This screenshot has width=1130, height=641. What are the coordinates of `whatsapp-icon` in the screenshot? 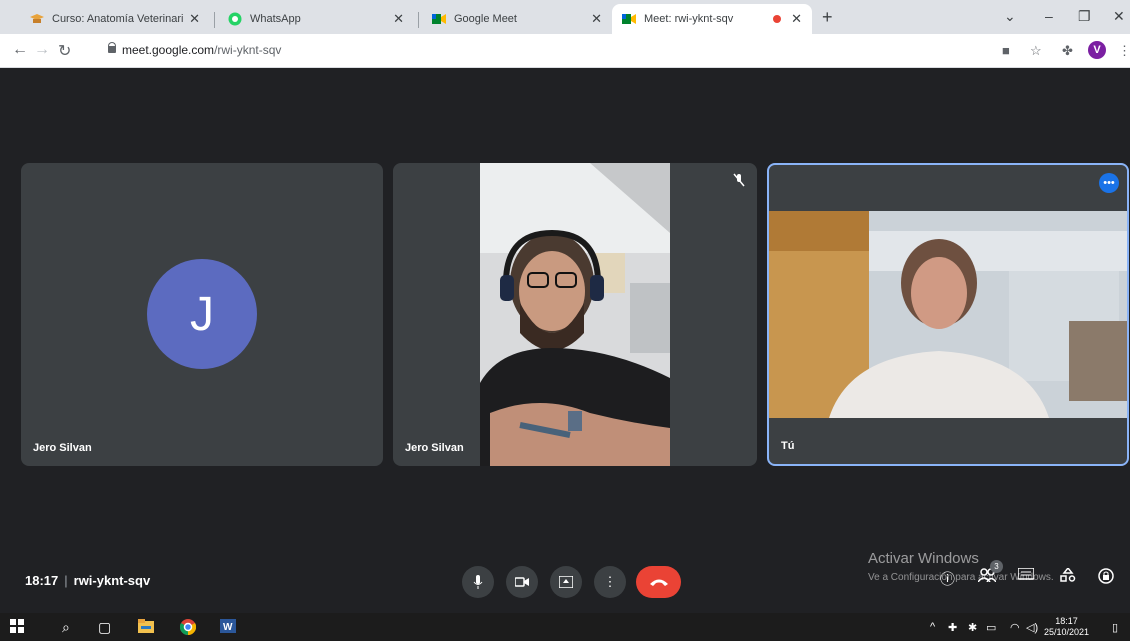 It's located at (235, 19).